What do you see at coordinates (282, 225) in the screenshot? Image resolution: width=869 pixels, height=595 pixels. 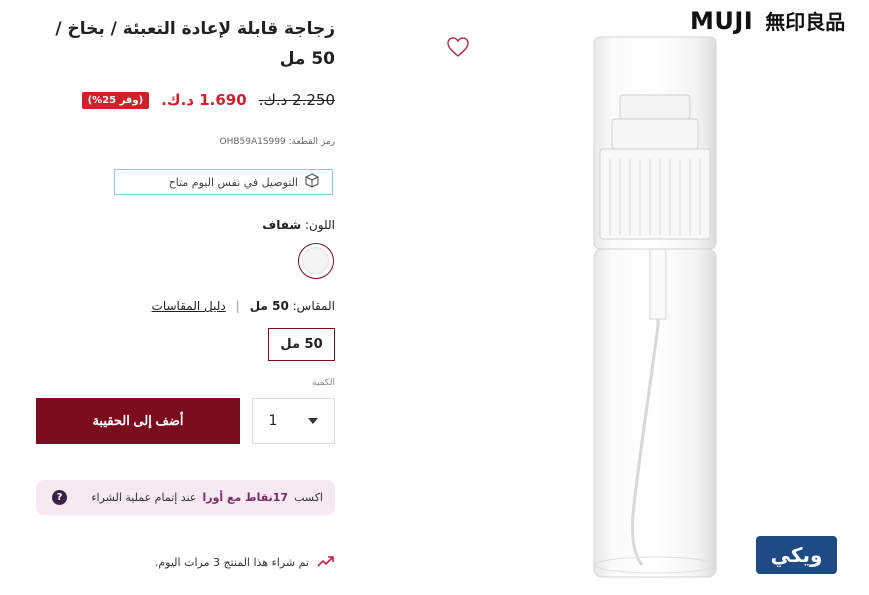 I see `color-value: شفاف` at bounding box center [282, 225].